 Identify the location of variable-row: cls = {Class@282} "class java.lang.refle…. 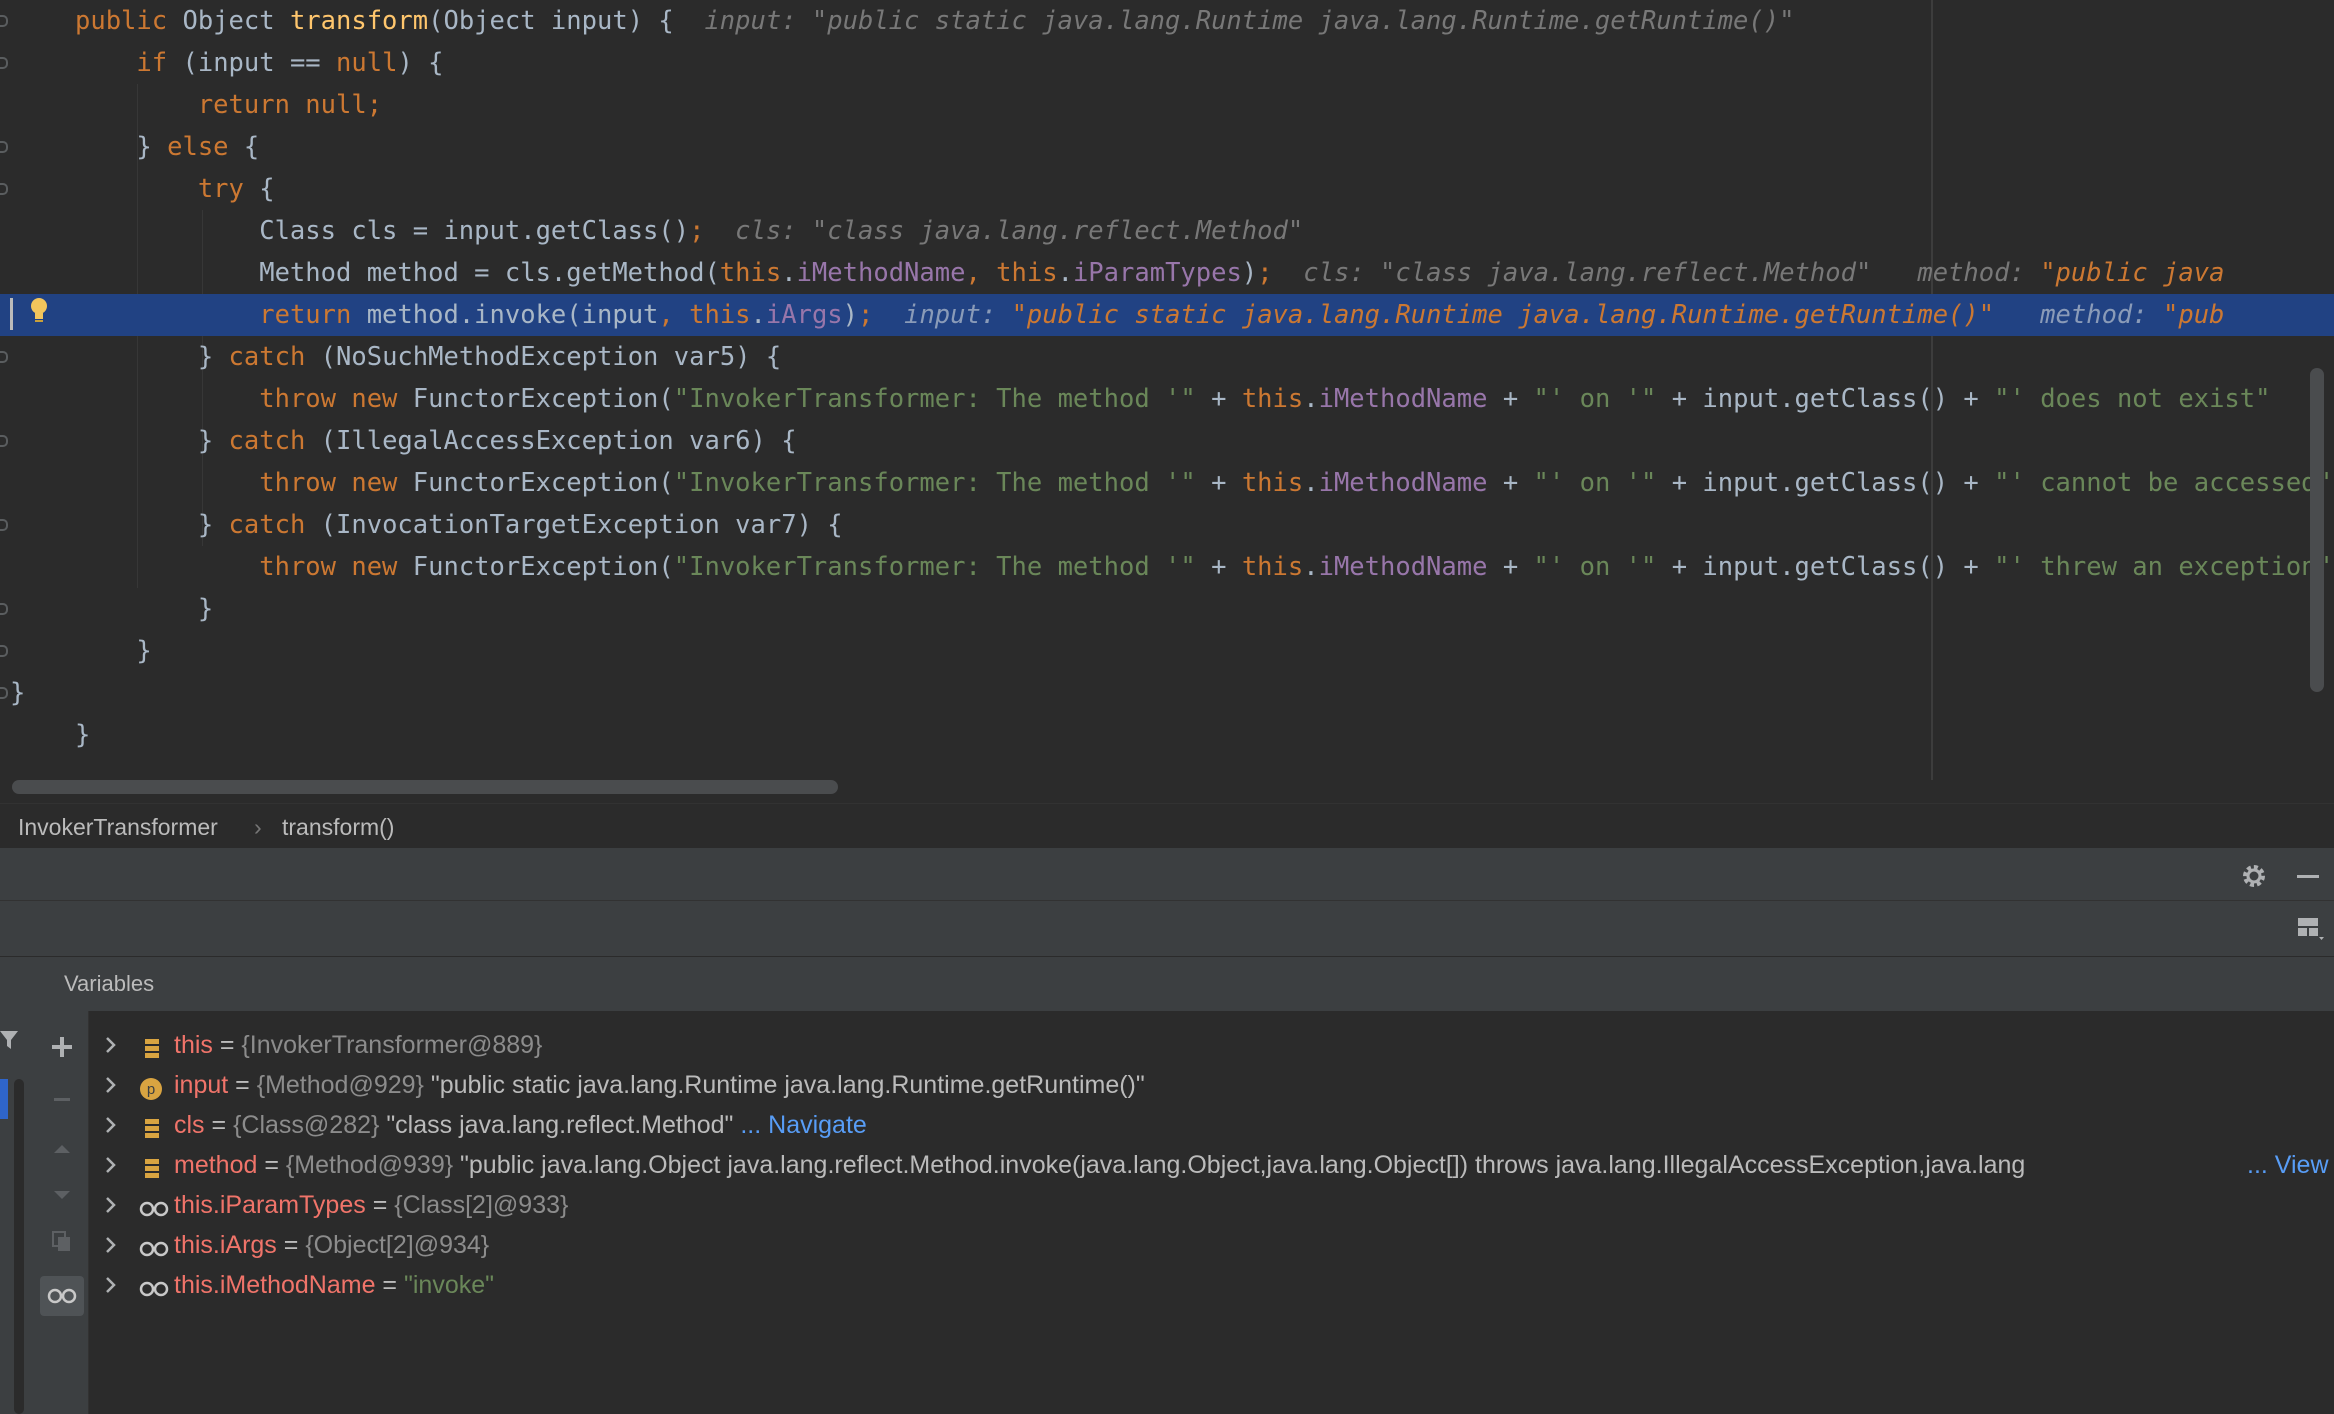
(1211, 1125).